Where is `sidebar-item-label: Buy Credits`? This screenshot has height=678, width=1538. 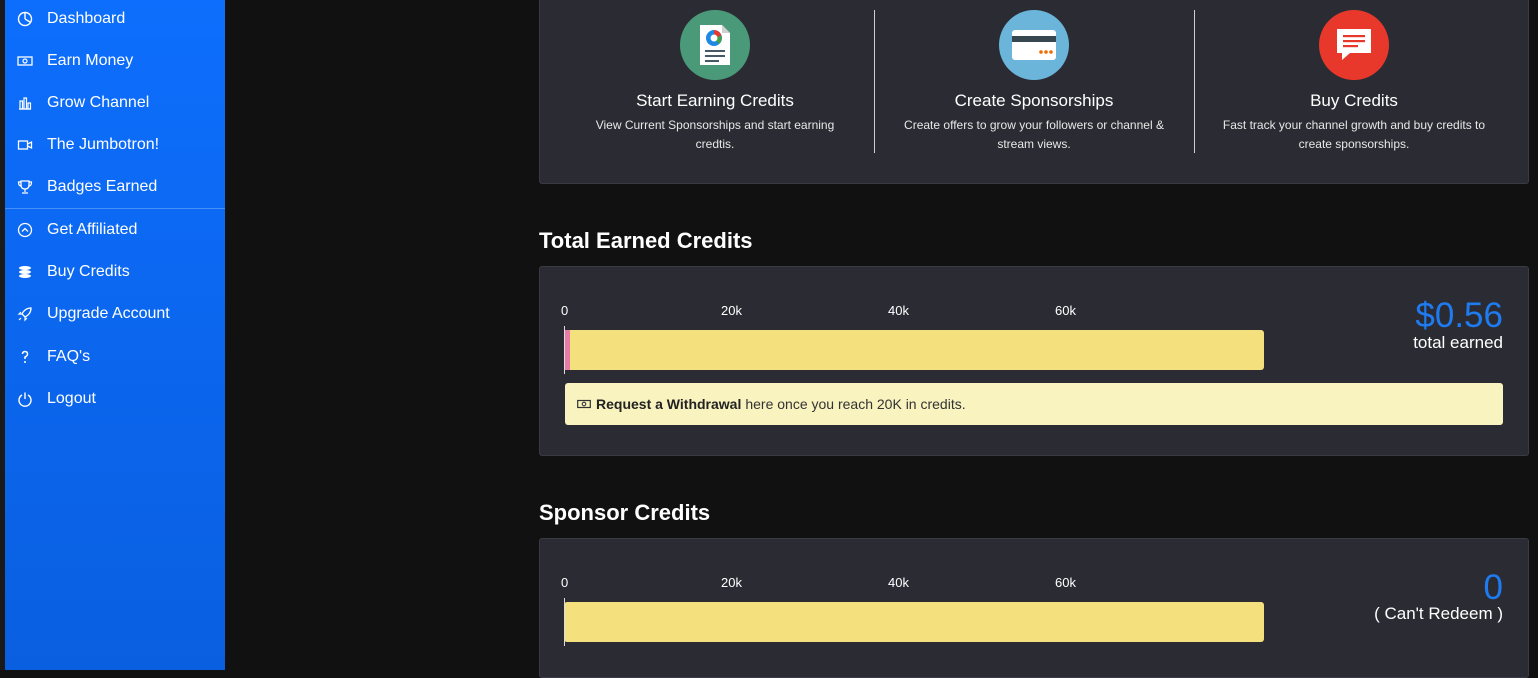
sidebar-item-label: Buy Credits is located at coordinates (88, 271).